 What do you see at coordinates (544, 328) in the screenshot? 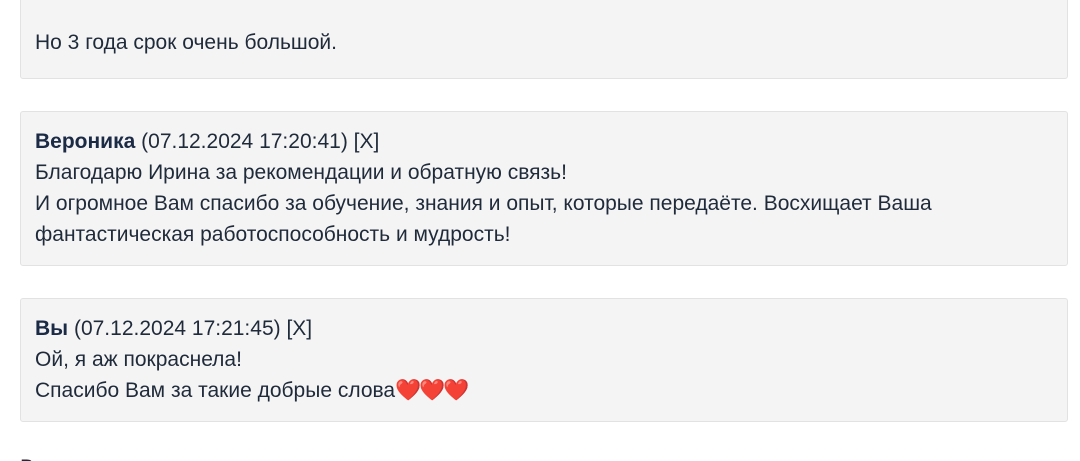
I see `comment-header: Вы (07.12.2024 17:21:45) [X]` at bounding box center [544, 328].